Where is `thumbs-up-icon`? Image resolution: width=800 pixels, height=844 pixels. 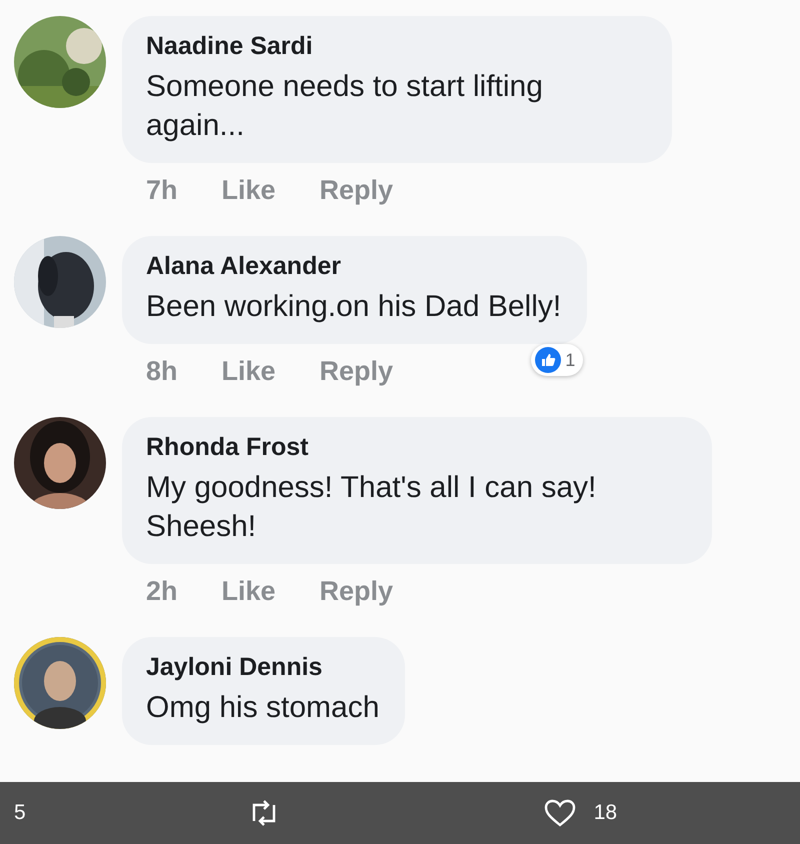 thumbs-up-icon is located at coordinates (548, 360).